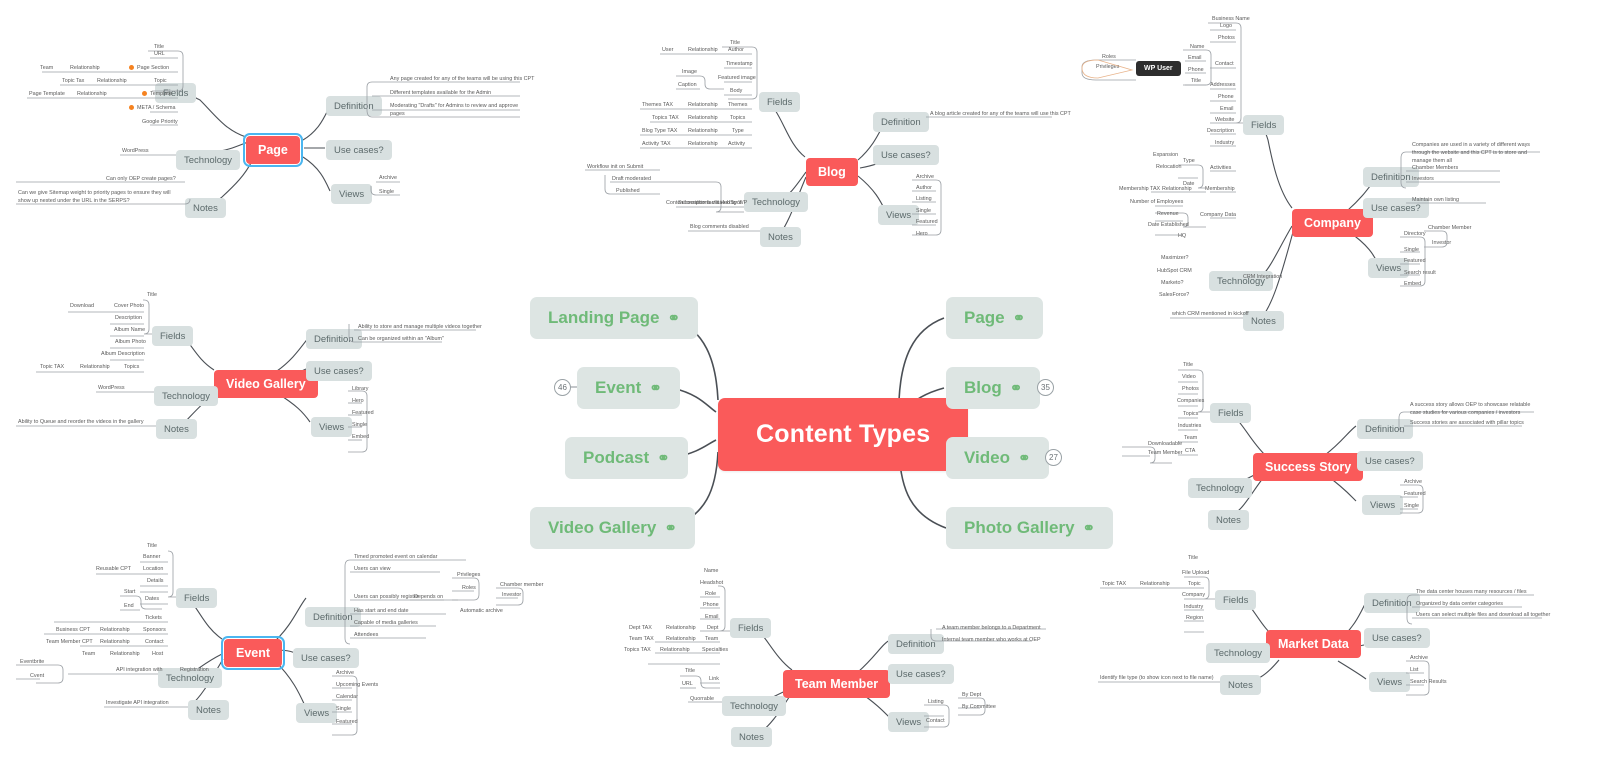 This screenshot has height=773, width=1600. What do you see at coordinates (1226, 39) in the screenshot?
I see `leaf-company-field-2: Photos` at bounding box center [1226, 39].